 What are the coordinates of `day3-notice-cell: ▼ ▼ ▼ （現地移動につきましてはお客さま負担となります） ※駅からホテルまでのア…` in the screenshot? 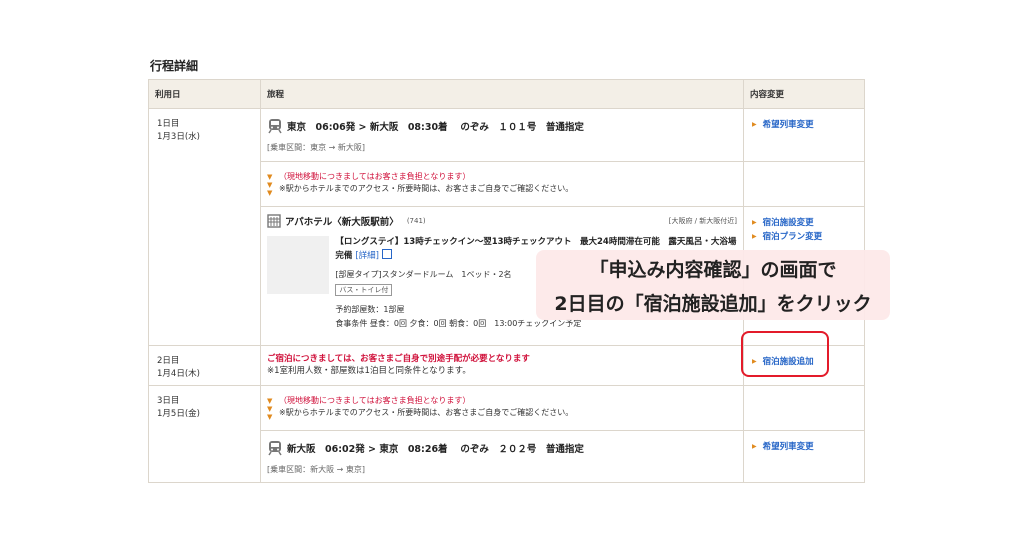 It's located at (502, 408).